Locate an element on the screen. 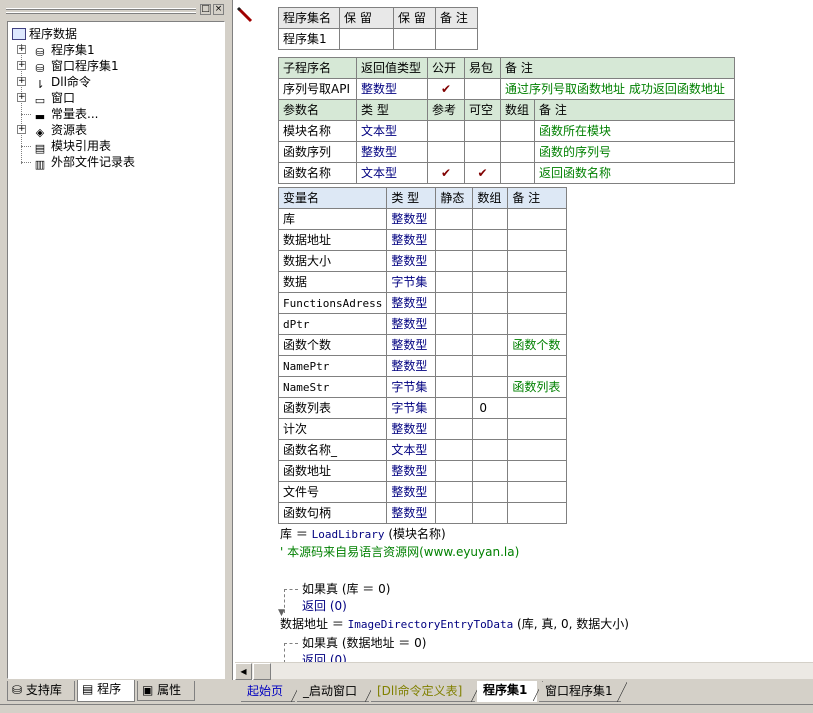 This screenshot has height=713, width=813. tab-properties: ▣ 属性 is located at coordinates (166, 691).